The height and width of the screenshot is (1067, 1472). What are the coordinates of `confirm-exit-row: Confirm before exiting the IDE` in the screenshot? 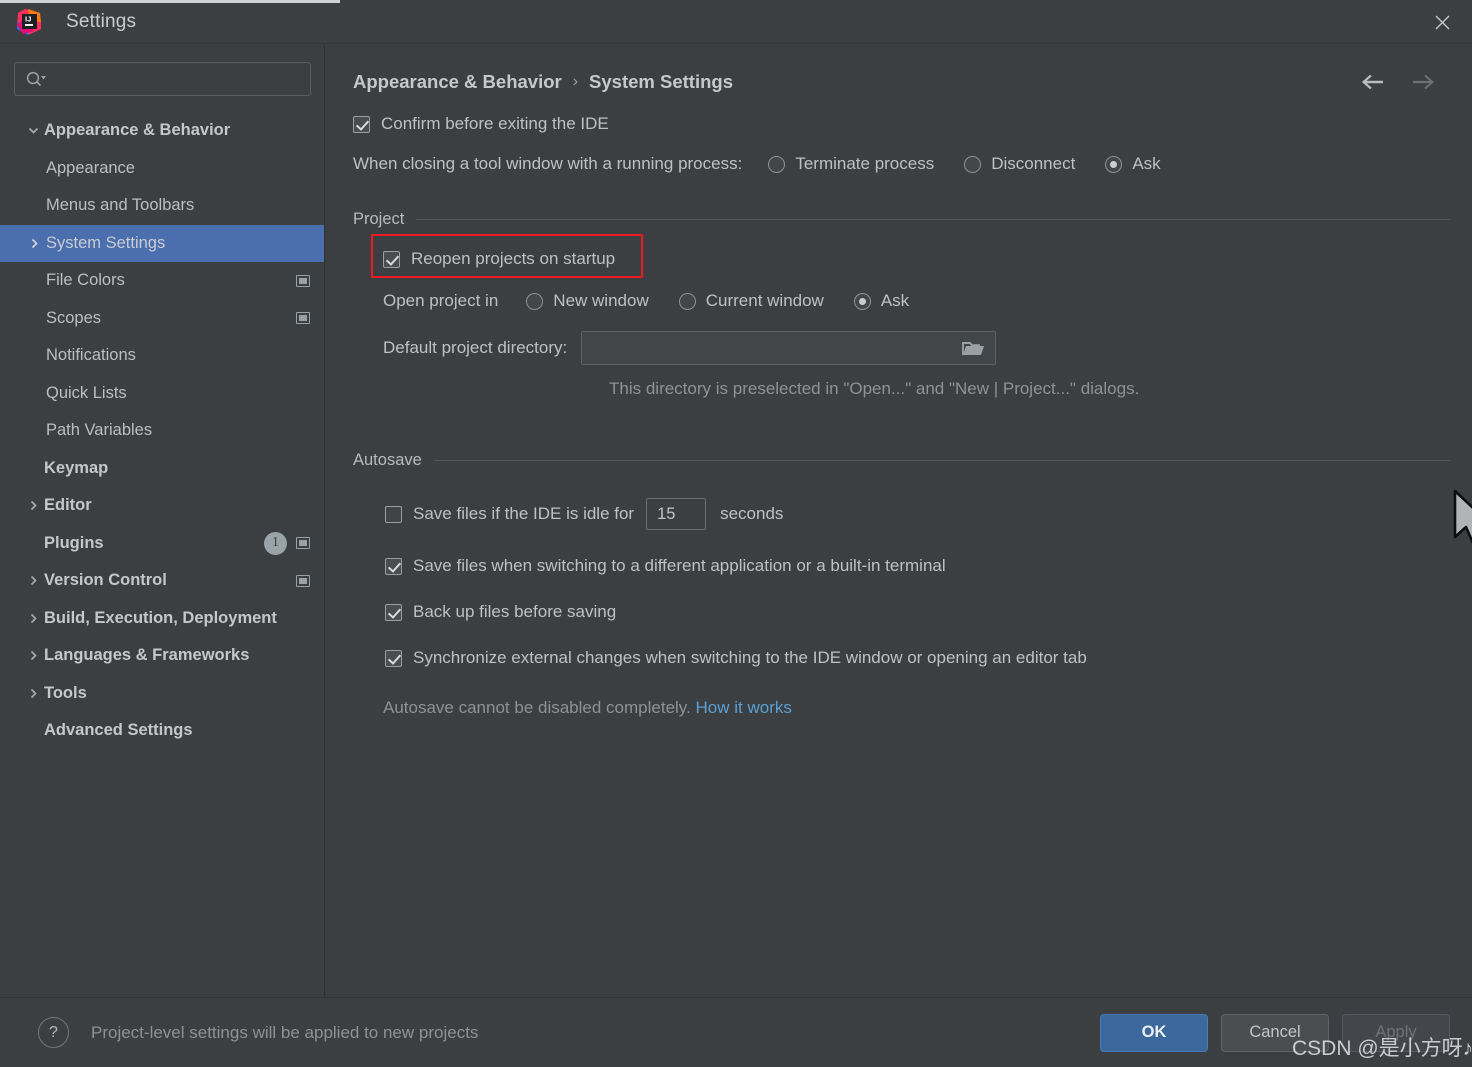 It's located at (901, 124).